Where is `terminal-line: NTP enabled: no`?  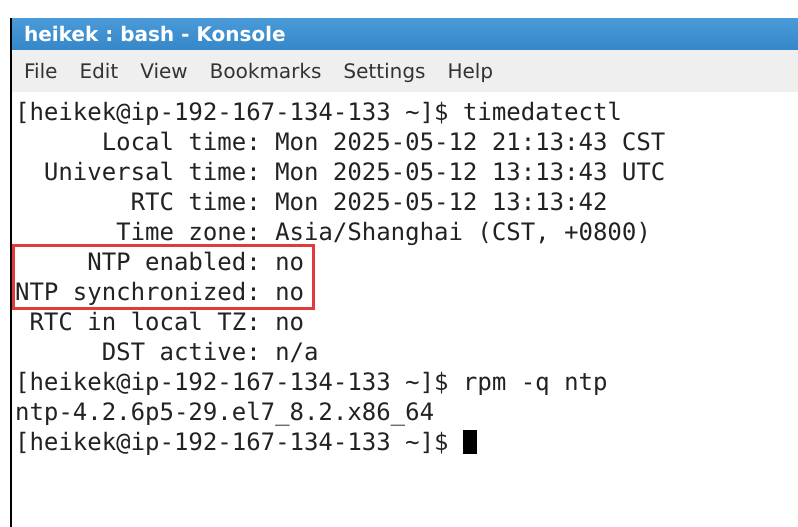
terminal-line: NTP enabled: no is located at coordinates (195, 262).